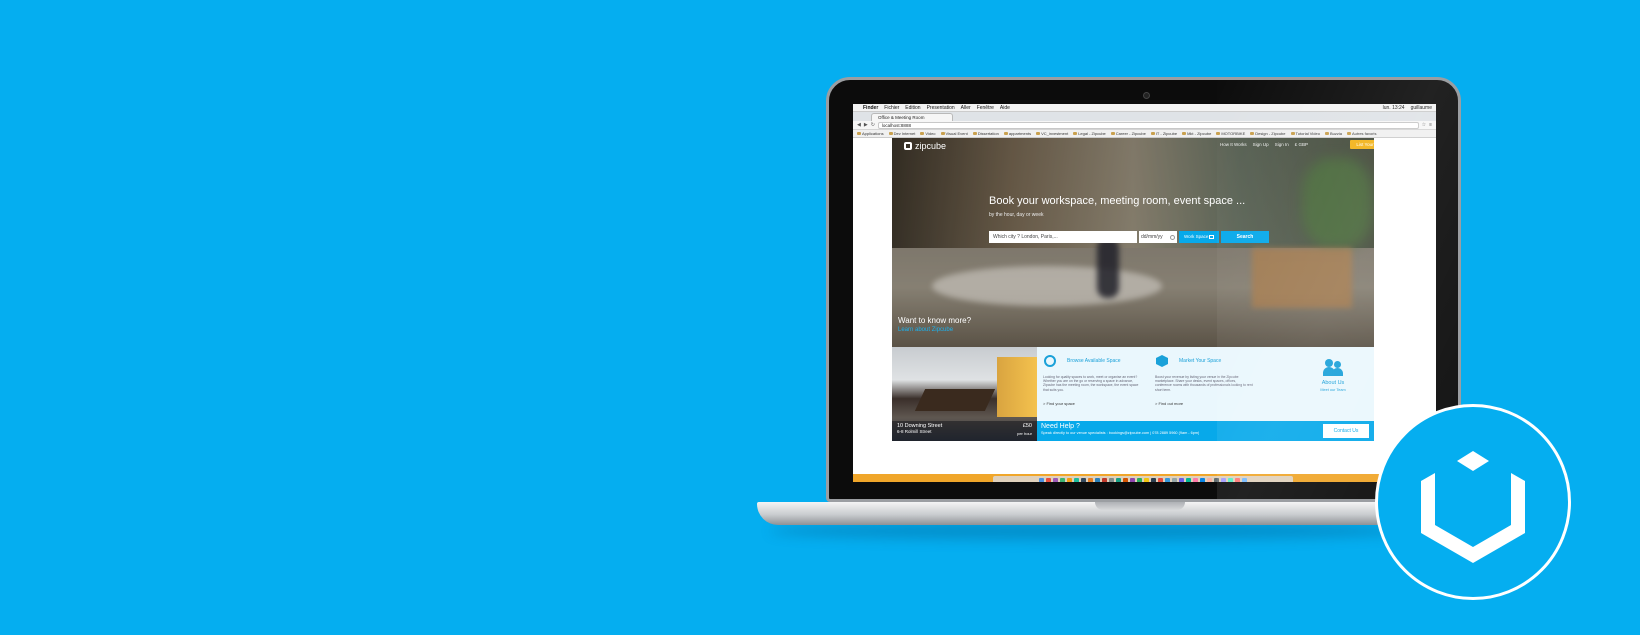  I want to click on nav-sign-in: Sign In, so click(1282, 144).